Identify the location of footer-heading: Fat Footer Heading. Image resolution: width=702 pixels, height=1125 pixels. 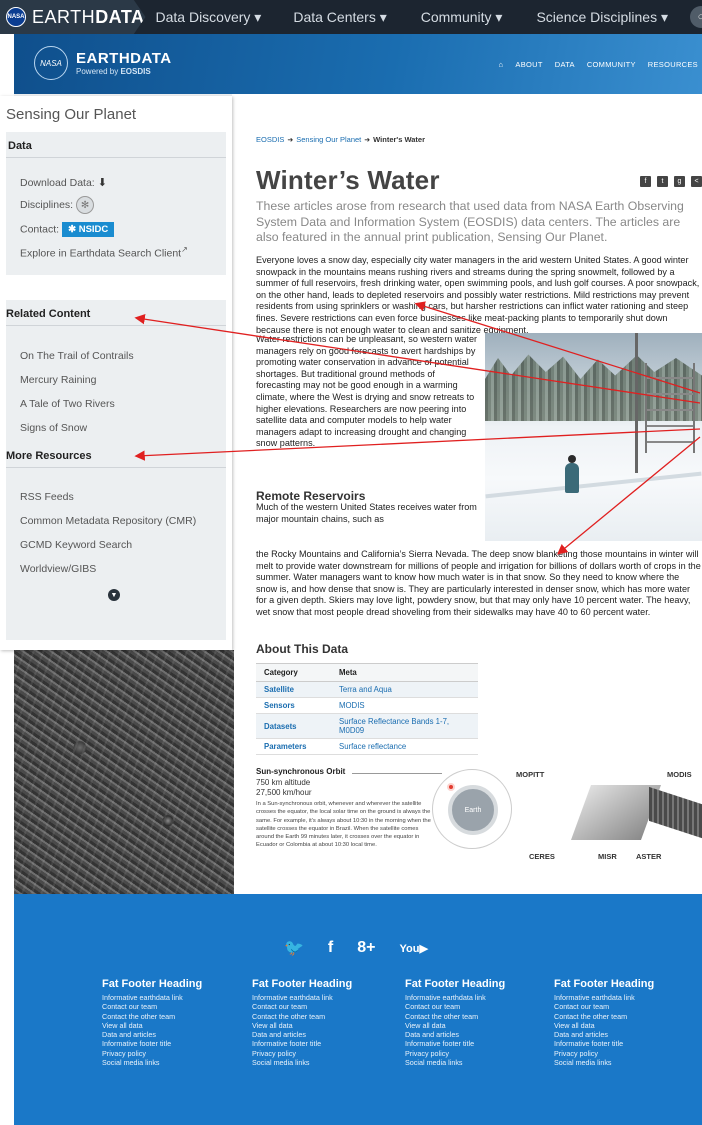
(152, 984).